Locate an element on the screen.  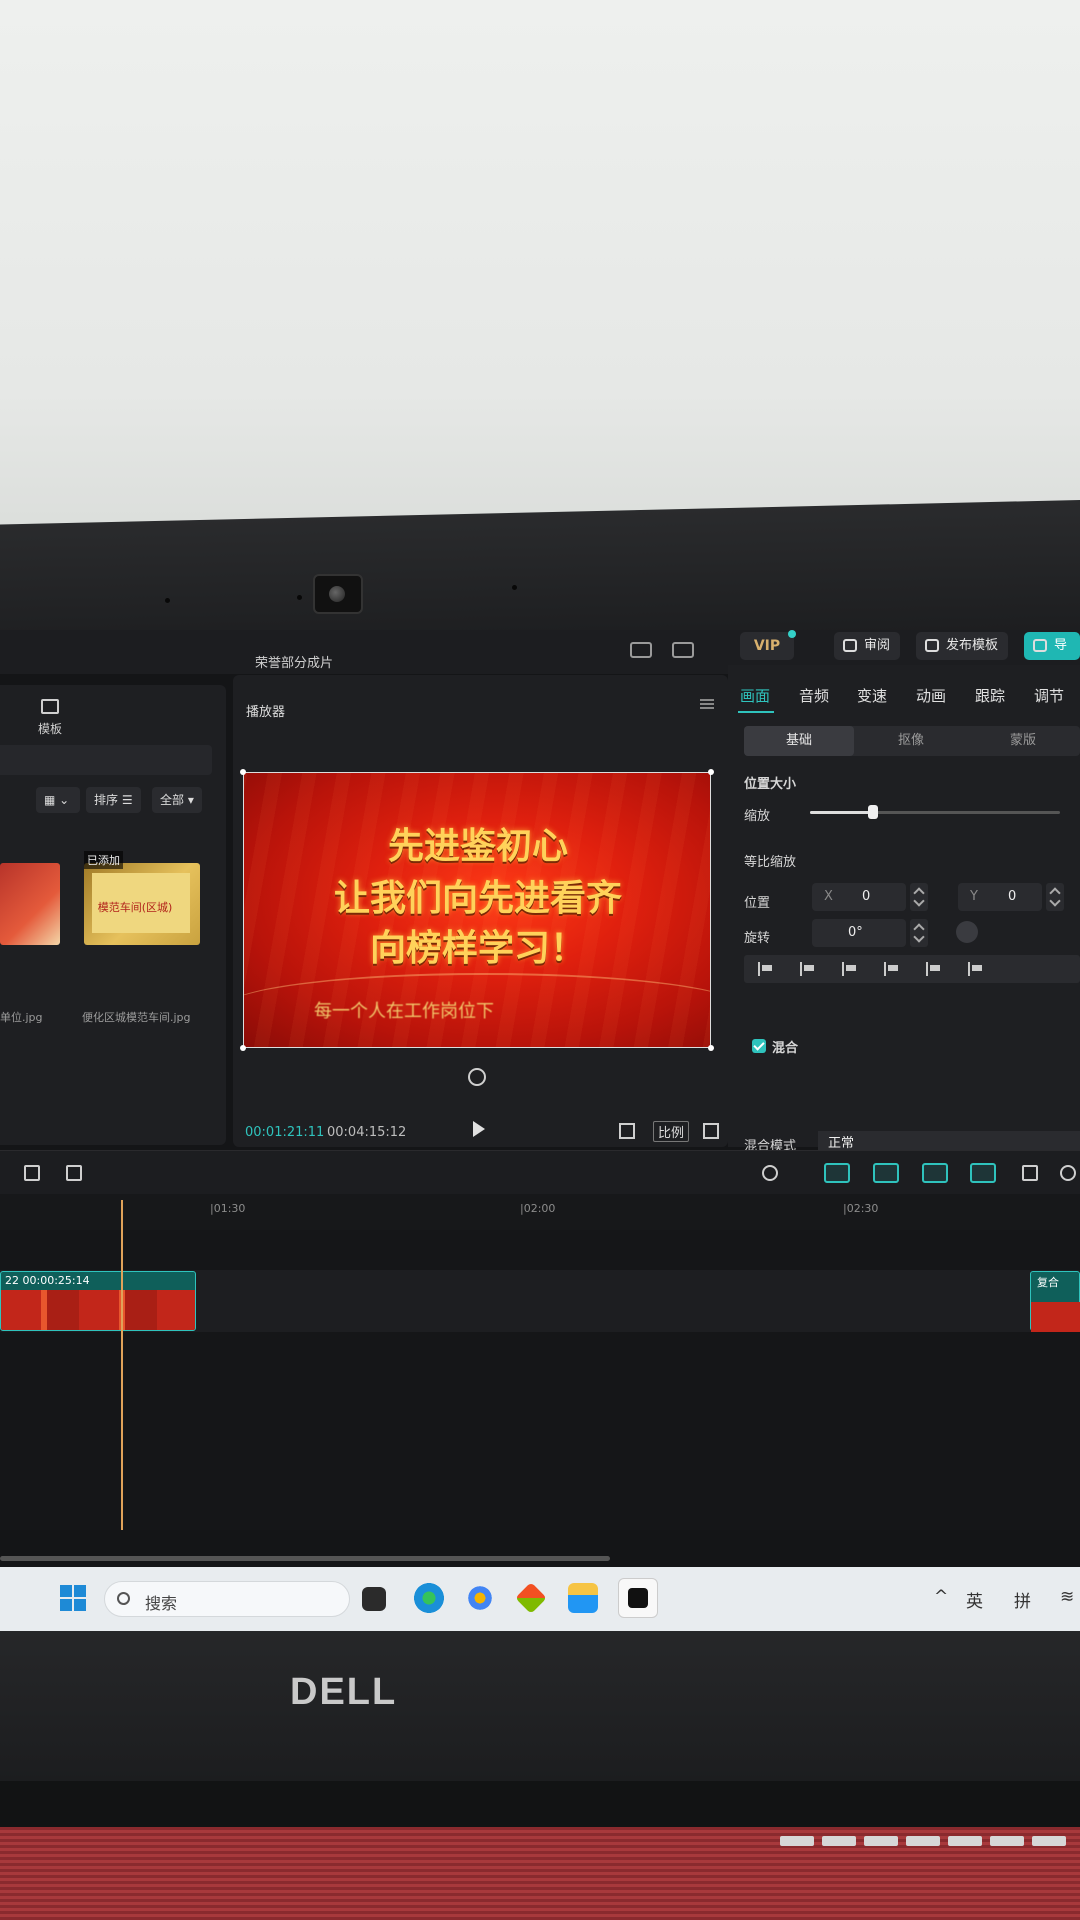
keyboard-icon is located at coordinates (683, 650).